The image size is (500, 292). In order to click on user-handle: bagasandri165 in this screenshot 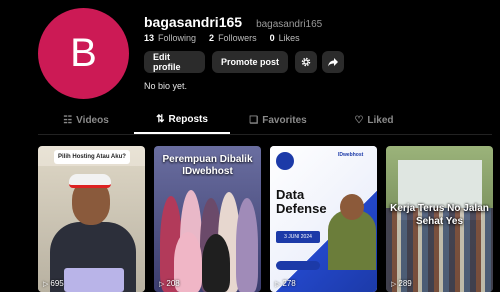, I will do `click(289, 24)`.